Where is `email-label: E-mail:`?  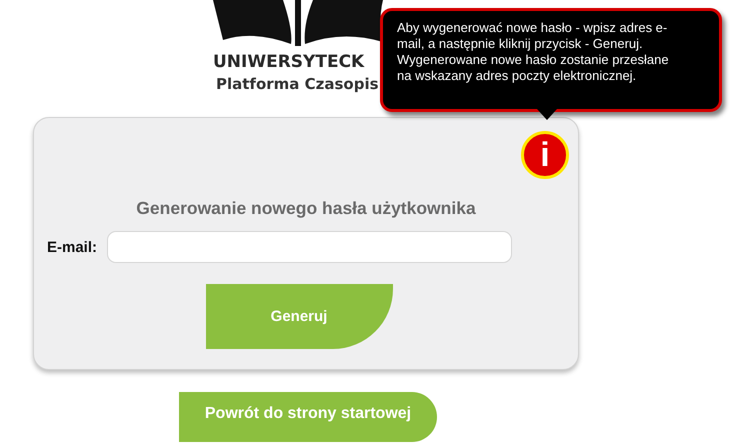
email-label: E-mail: is located at coordinates (72, 247).